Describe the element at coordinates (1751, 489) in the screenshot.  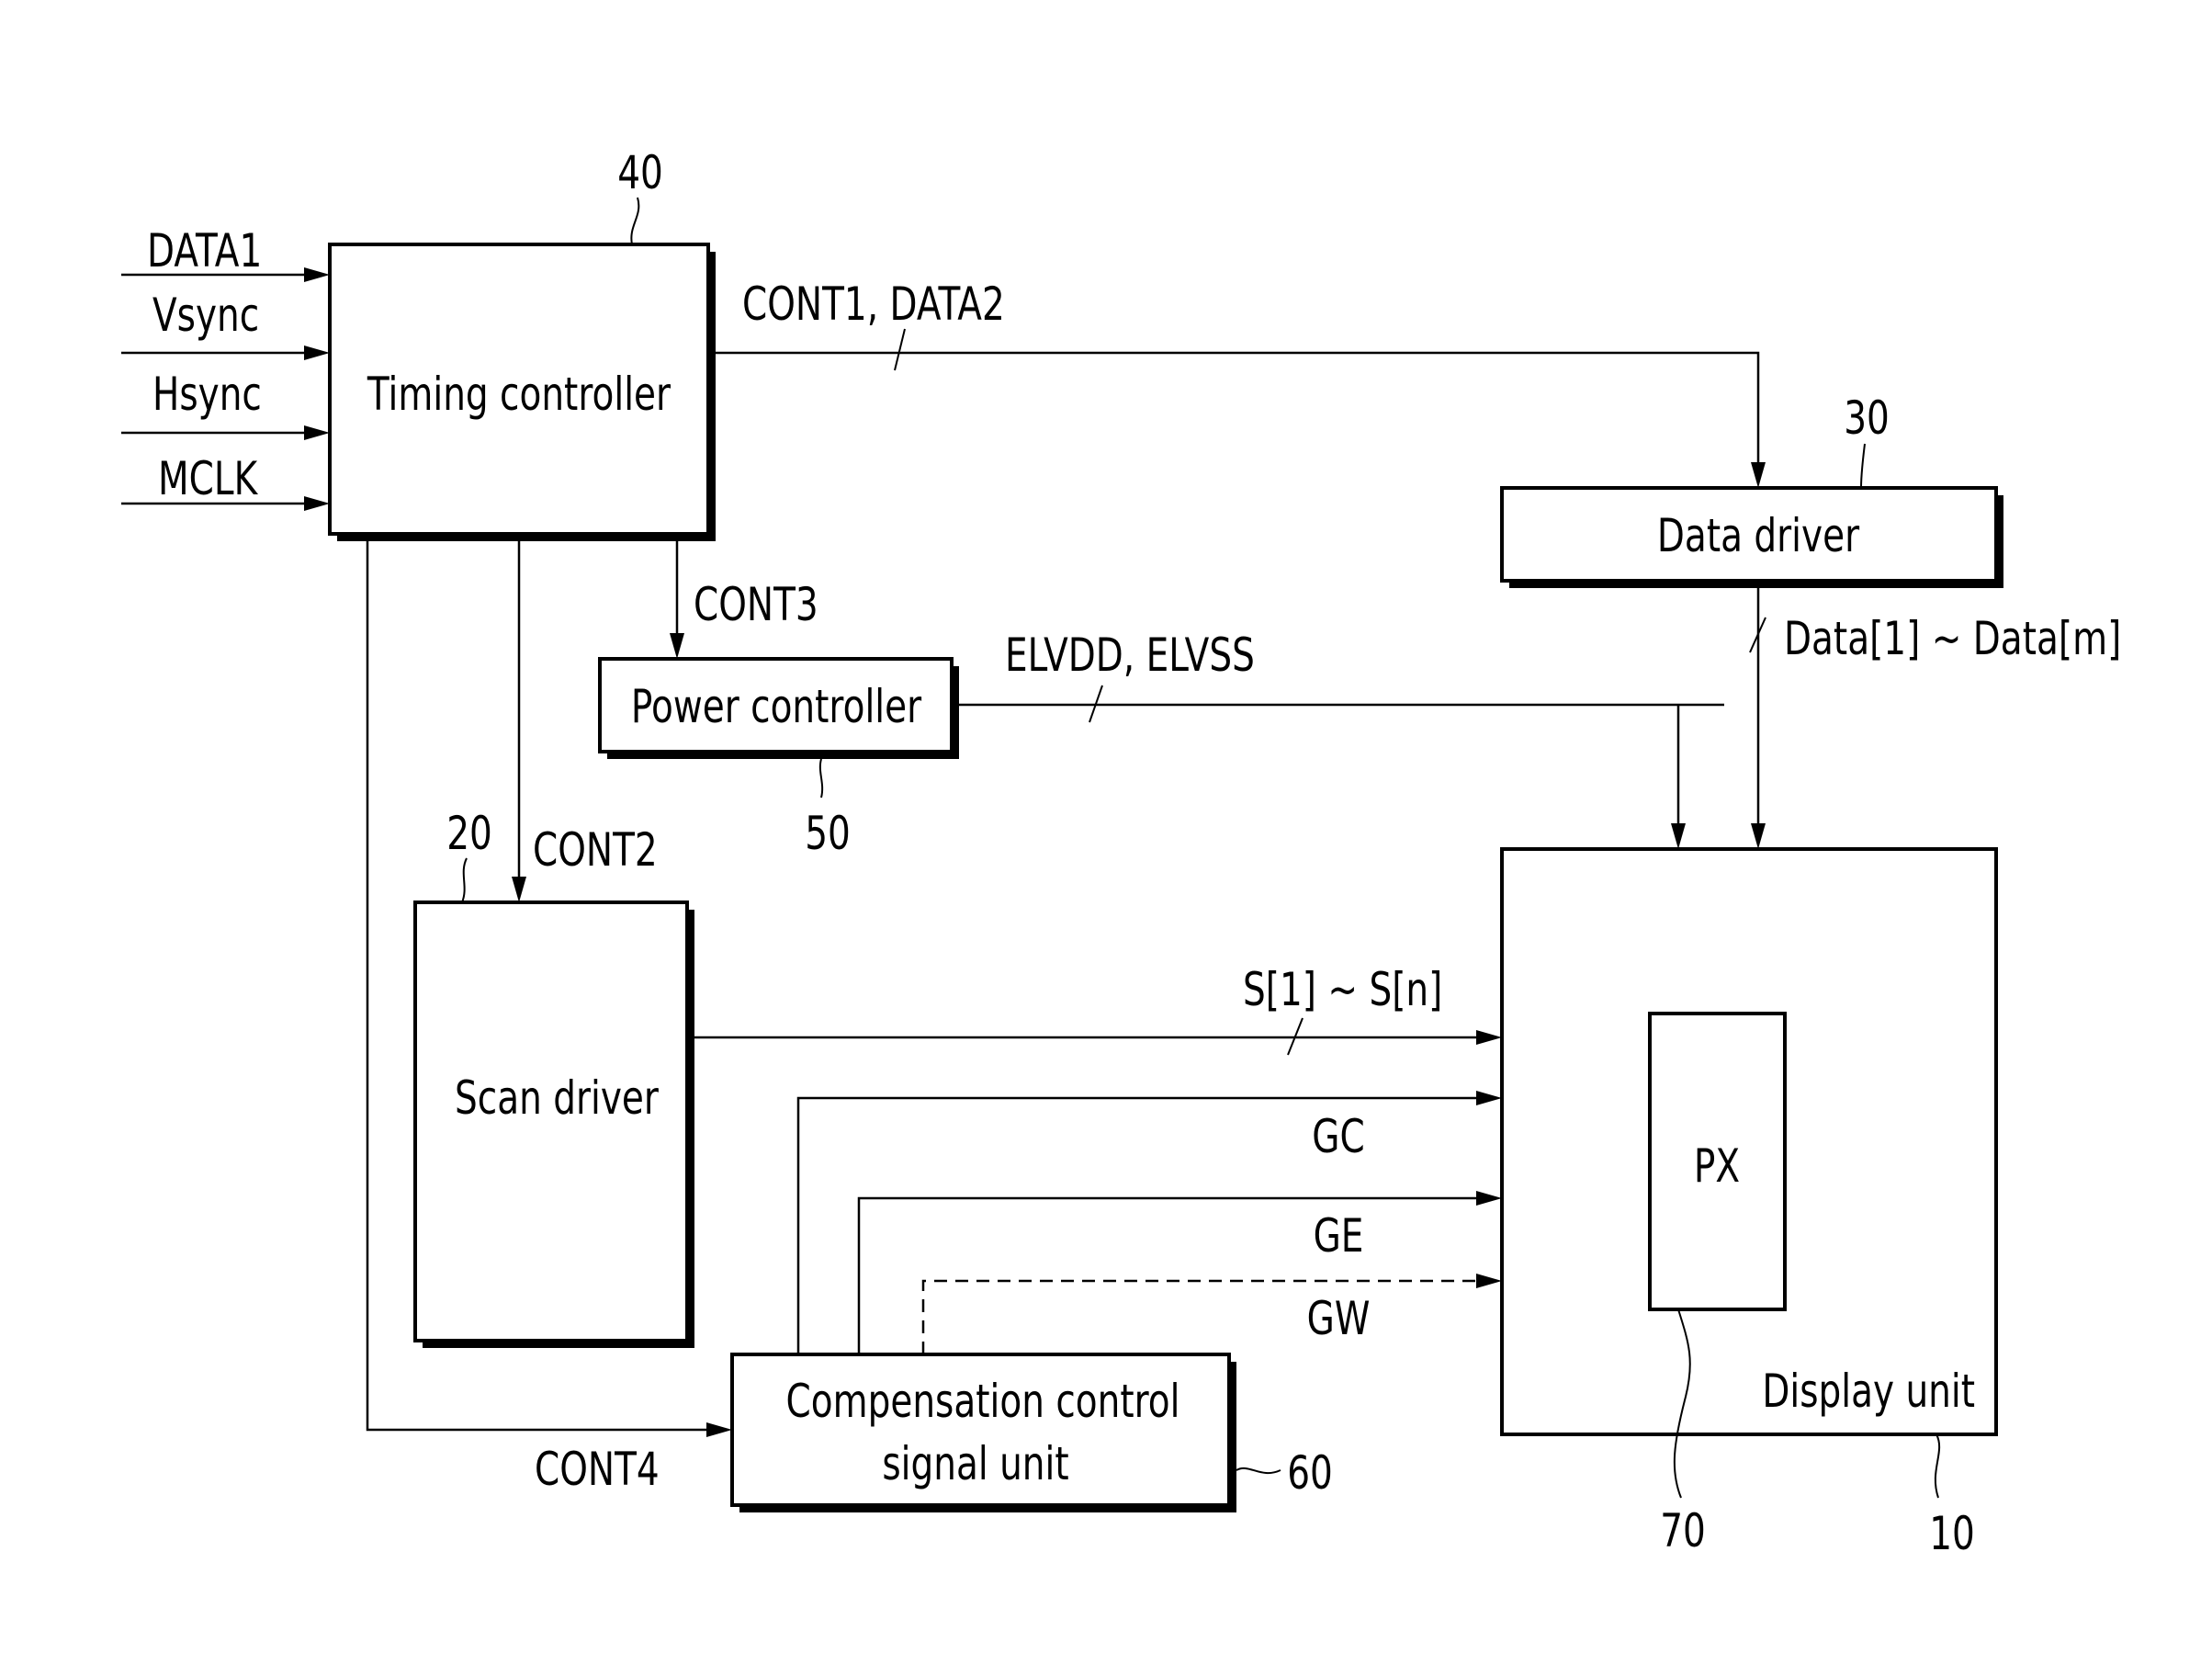
I see `data-driver-block: Data driver 30` at that location.